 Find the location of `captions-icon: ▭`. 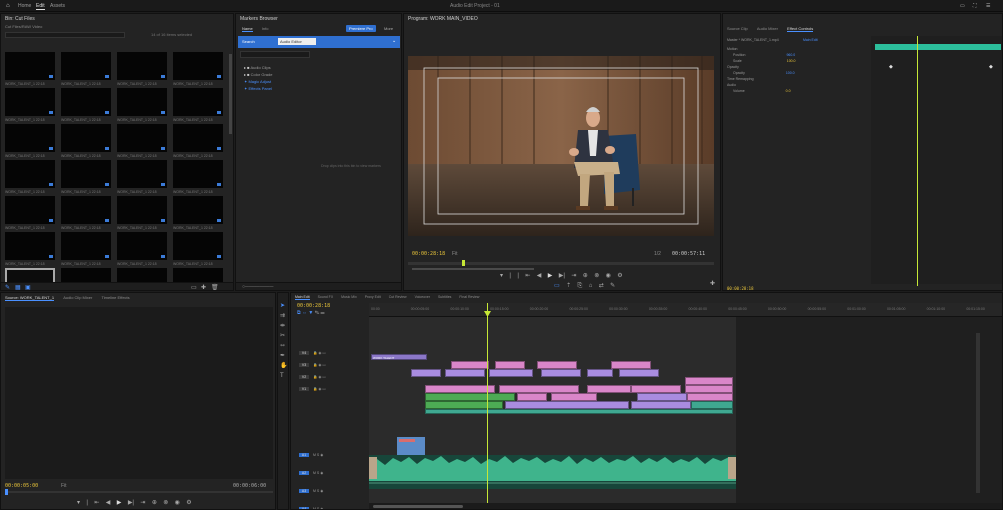

captions-icon: ▭ is located at coordinates (323, 313).